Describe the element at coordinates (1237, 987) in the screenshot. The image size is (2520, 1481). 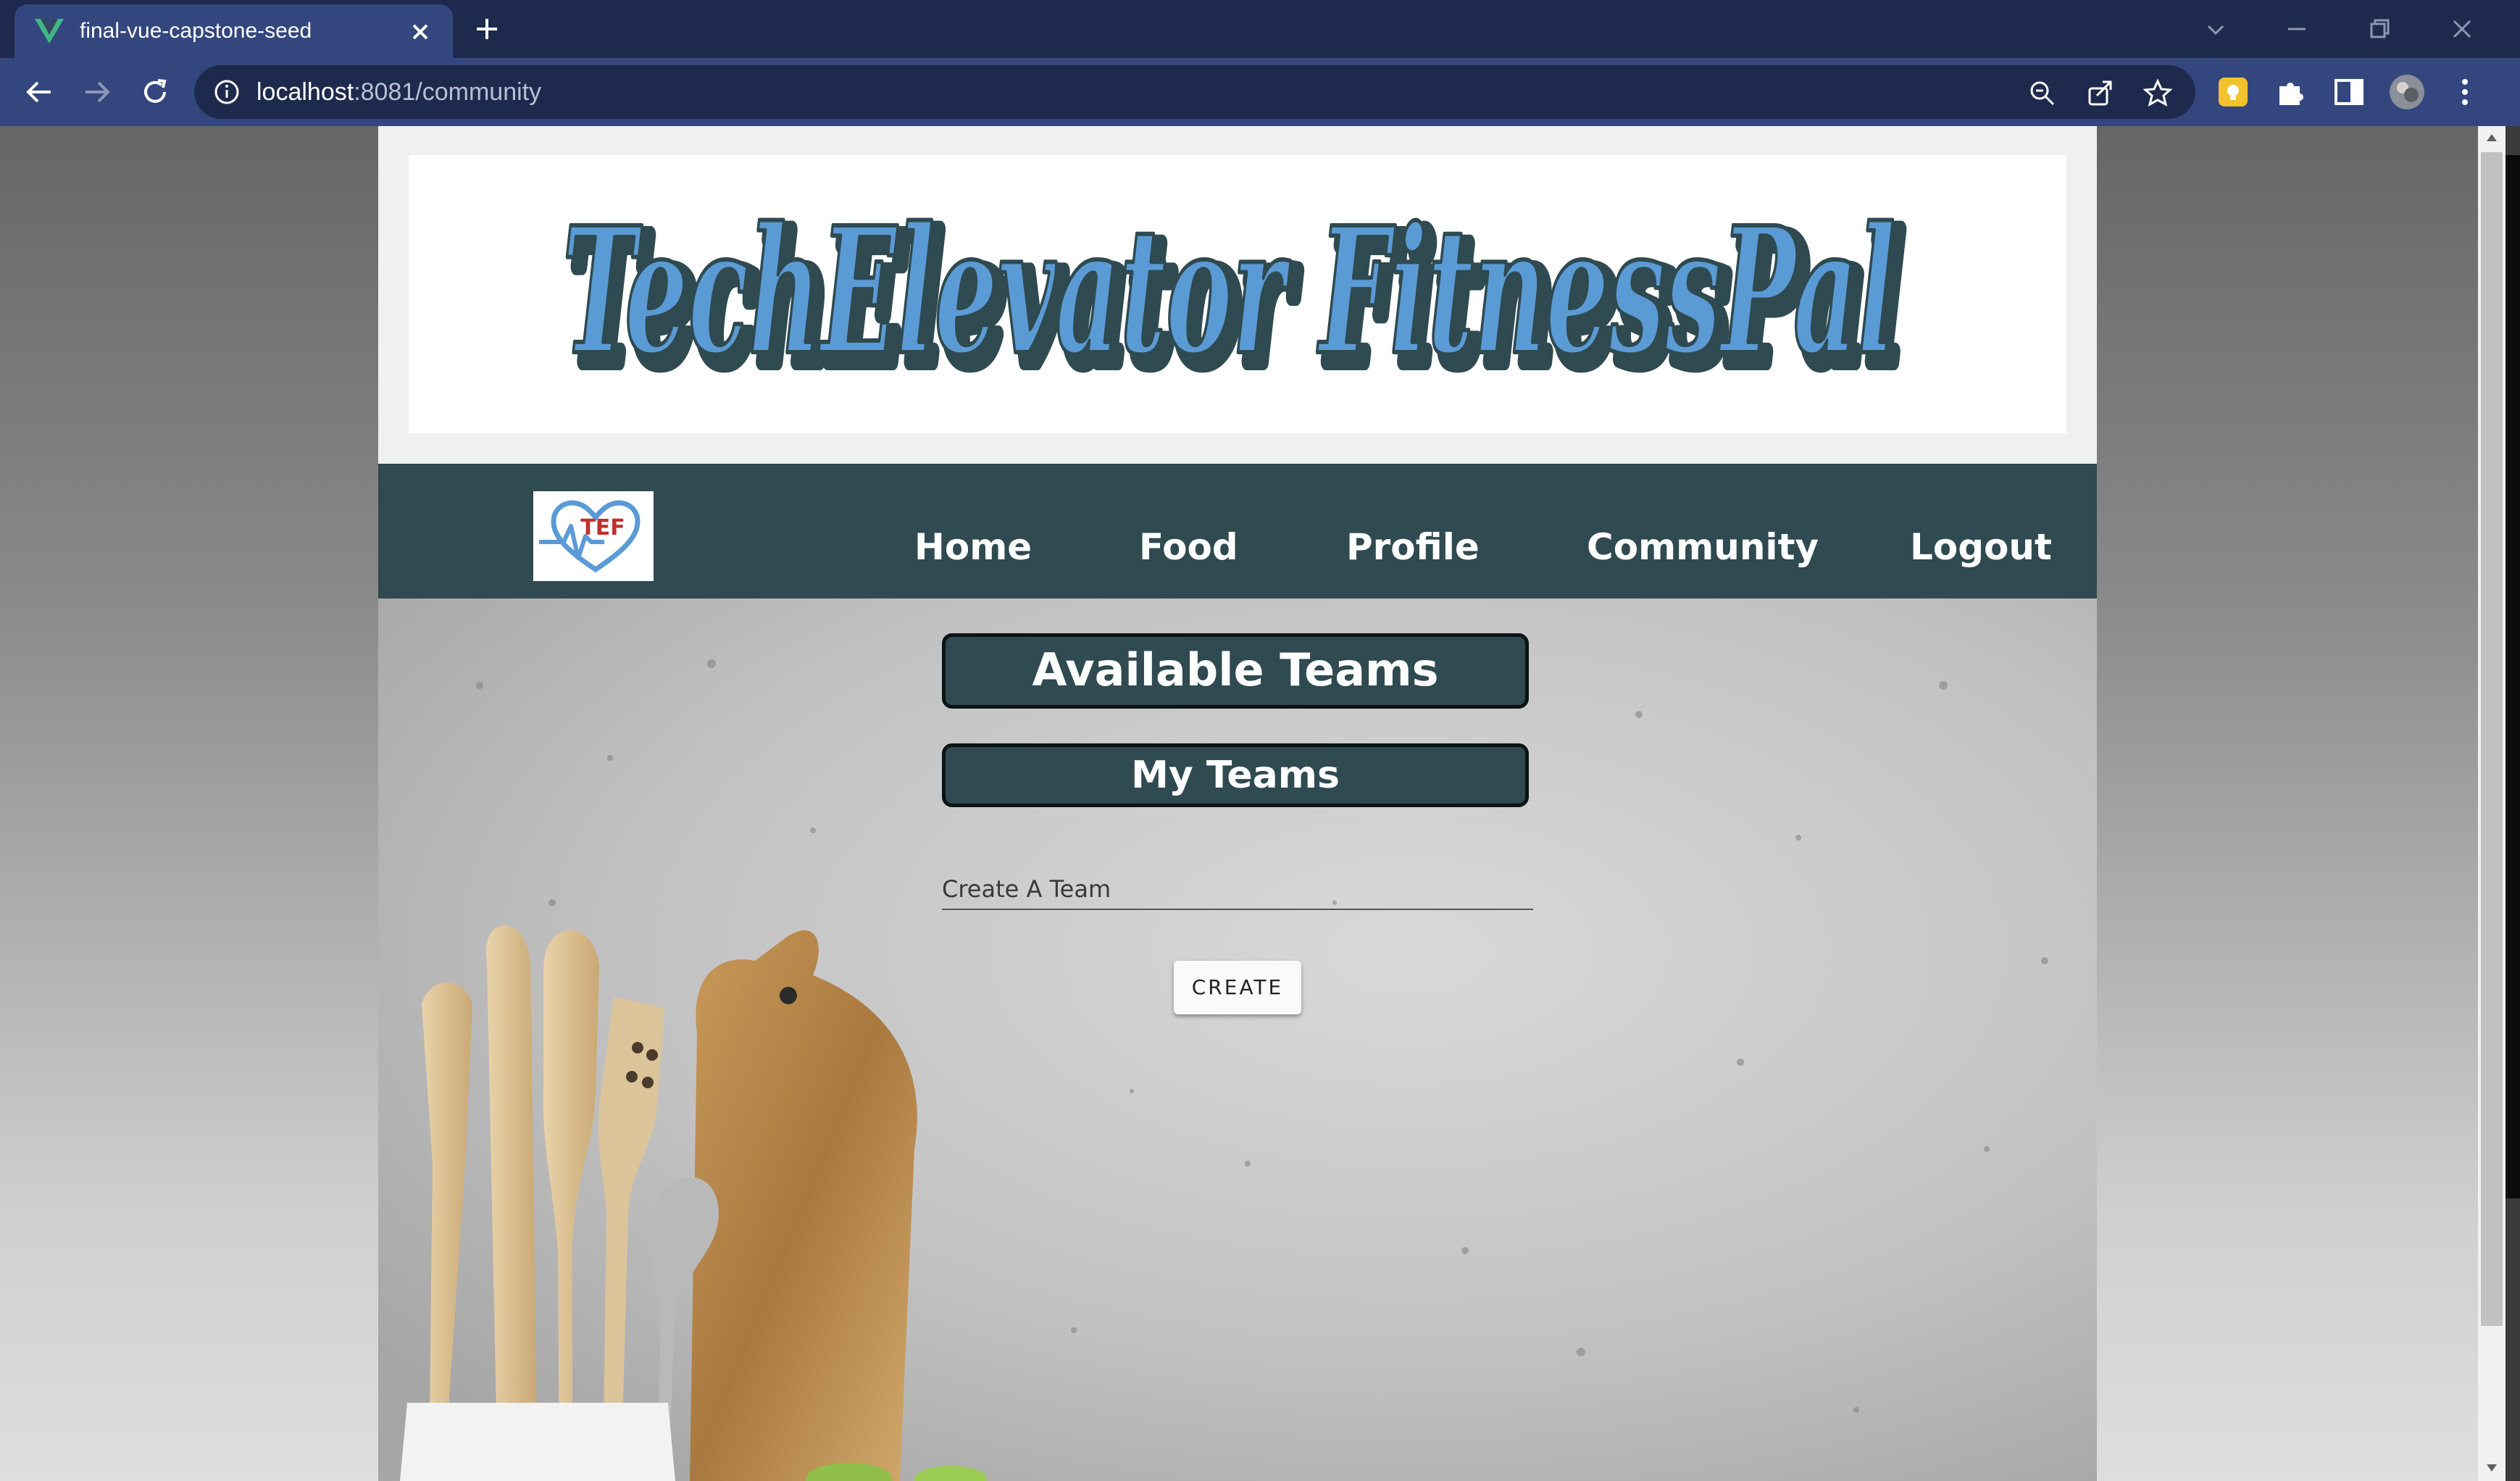
I see `create-button: CREATE` at that location.